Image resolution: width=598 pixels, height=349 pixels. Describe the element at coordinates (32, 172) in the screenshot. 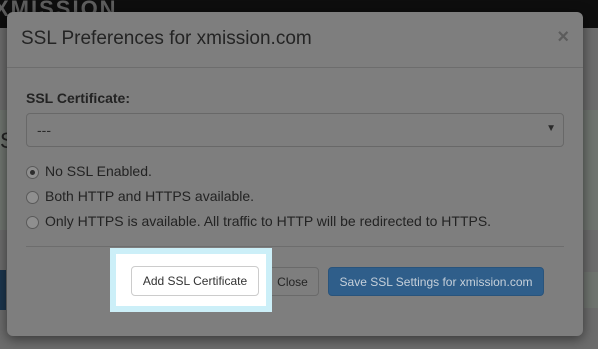

I see `radio-button-checked` at that location.